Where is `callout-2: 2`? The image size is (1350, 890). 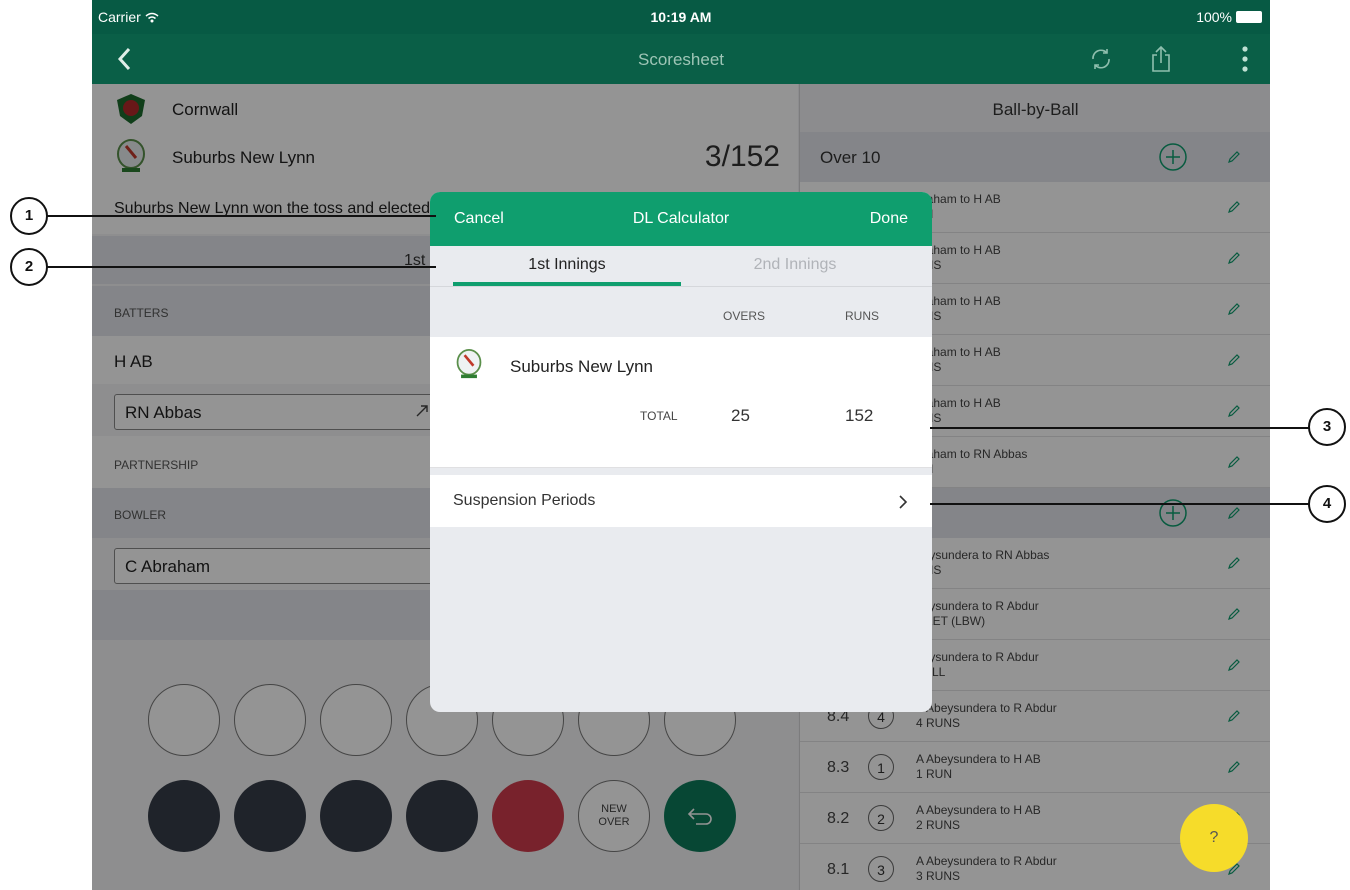 callout-2: 2 is located at coordinates (29, 267).